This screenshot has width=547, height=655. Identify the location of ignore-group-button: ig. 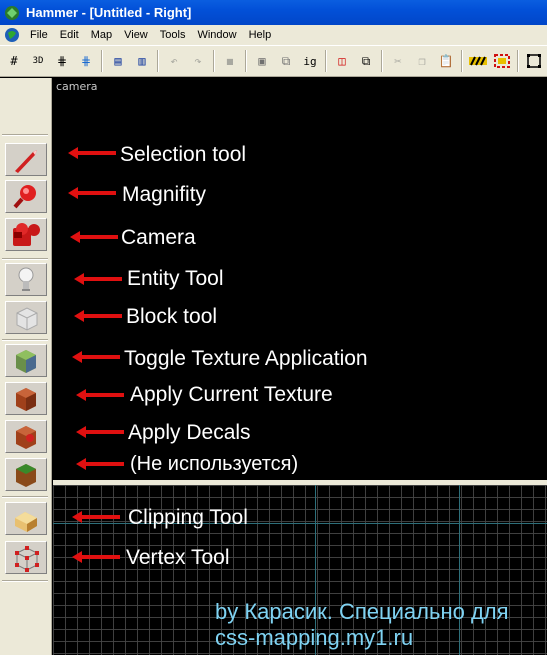
(310, 61).